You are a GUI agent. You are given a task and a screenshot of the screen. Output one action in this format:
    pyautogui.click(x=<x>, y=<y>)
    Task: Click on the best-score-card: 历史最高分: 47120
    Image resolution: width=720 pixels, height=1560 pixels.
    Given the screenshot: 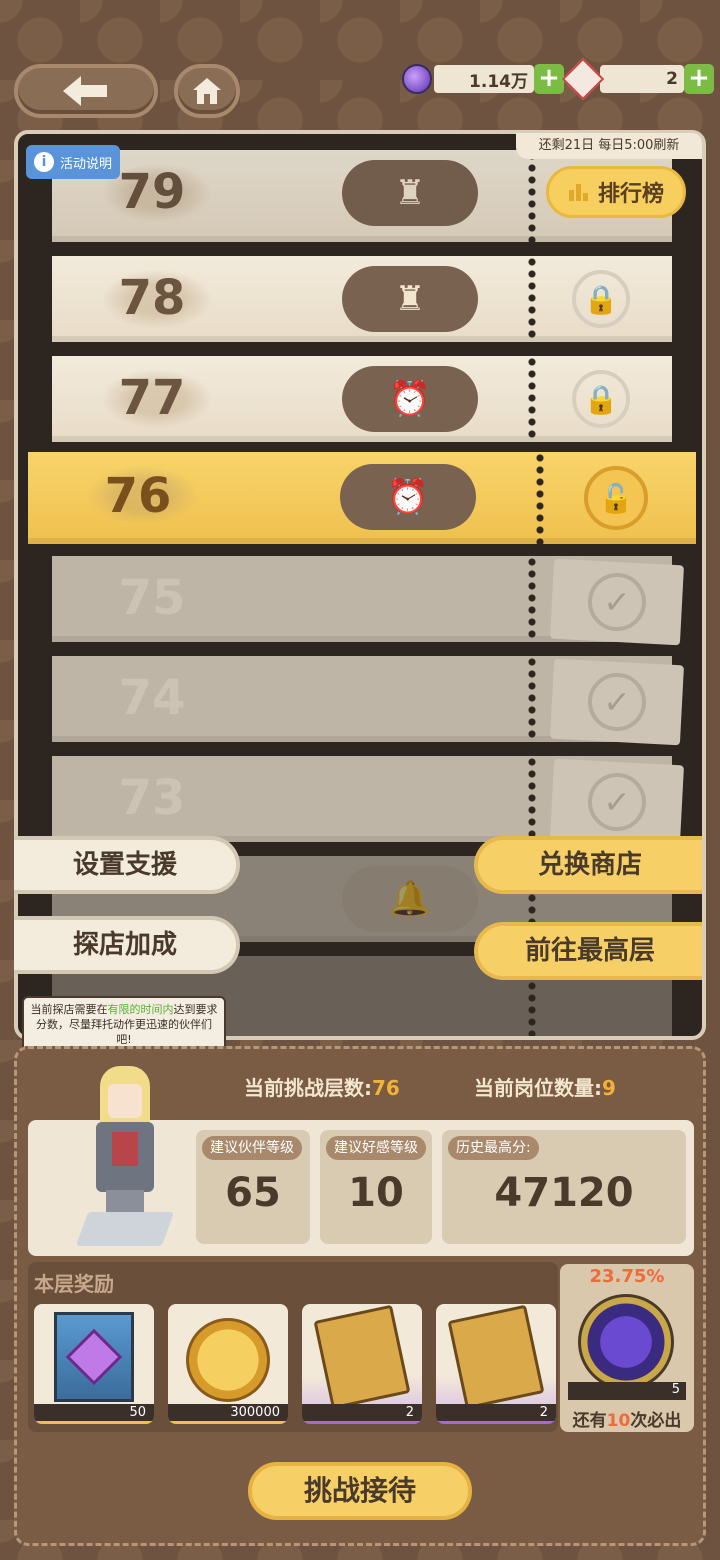 What is the action you would take?
    pyautogui.click(x=564, y=1187)
    